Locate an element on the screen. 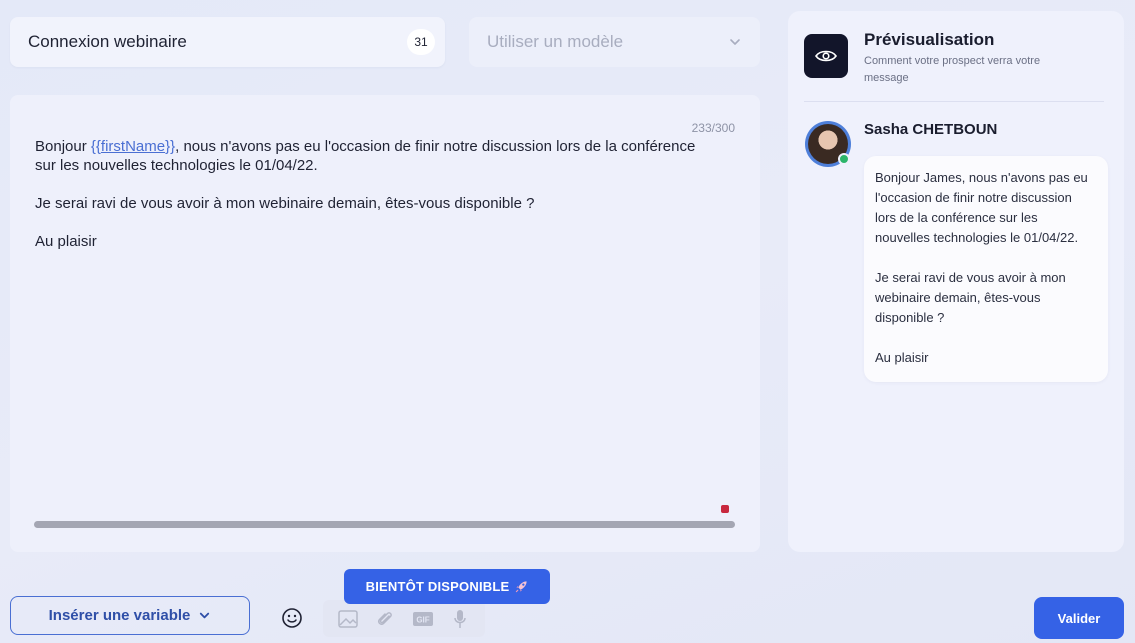 Image resolution: width=1135 pixels, height=643 pixels. microphone-icon is located at coordinates (460, 619).